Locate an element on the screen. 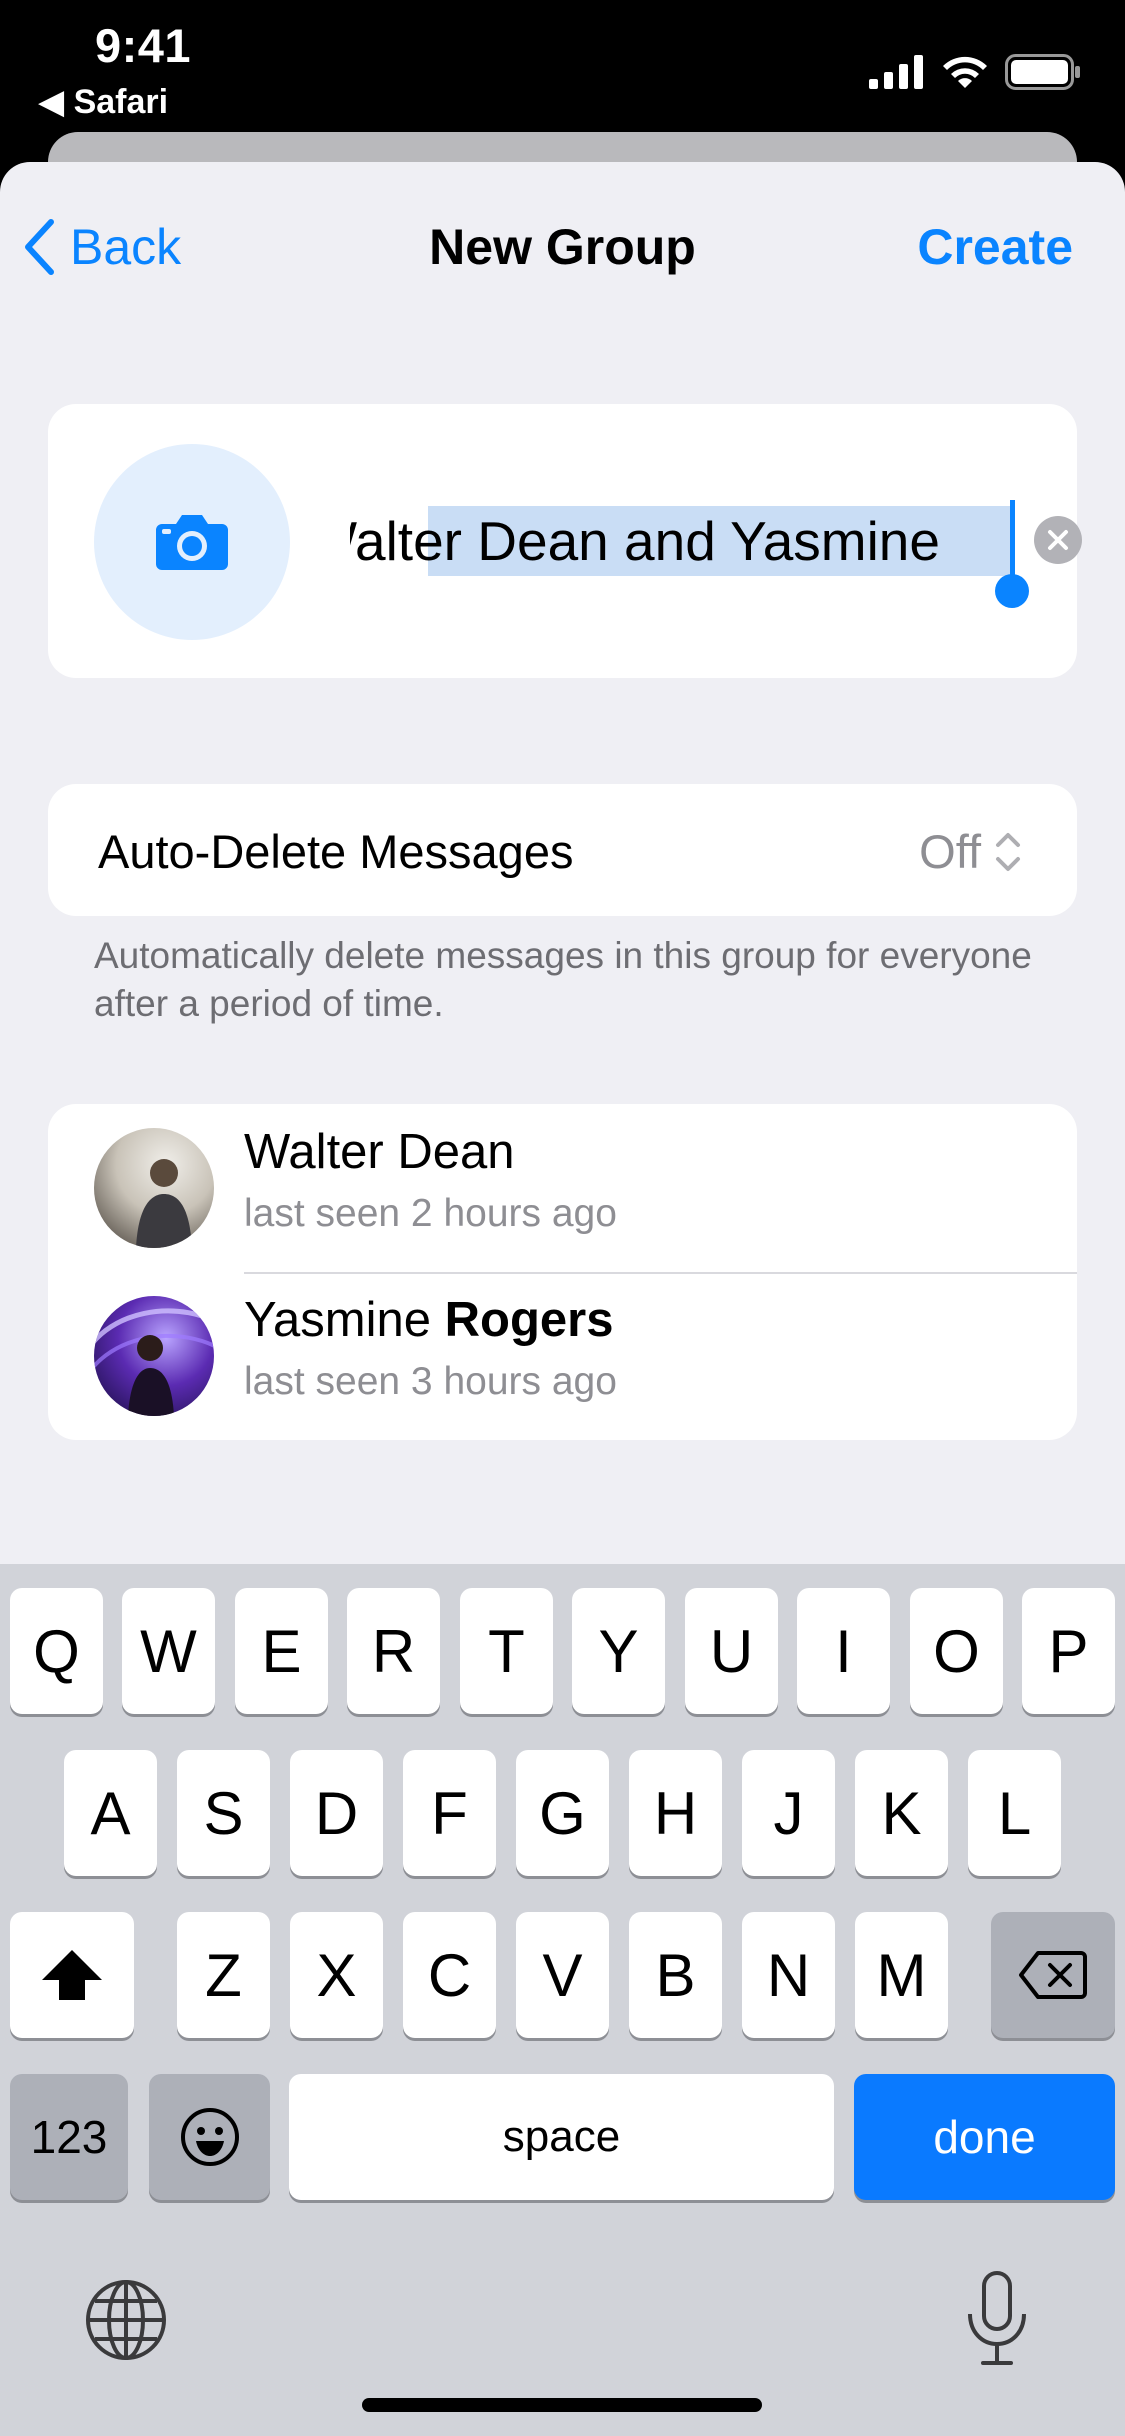 The image size is (1125, 2436). navigation-bar: Back New Group Create is located at coordinates (562, 247).